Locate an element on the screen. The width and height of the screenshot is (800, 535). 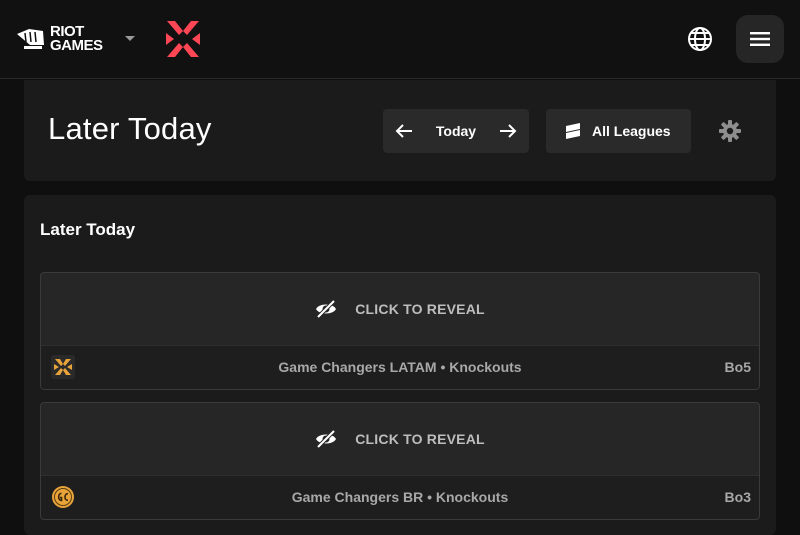
riot-games-logo: RIOT GAMES is located at coordinates (59, 39).